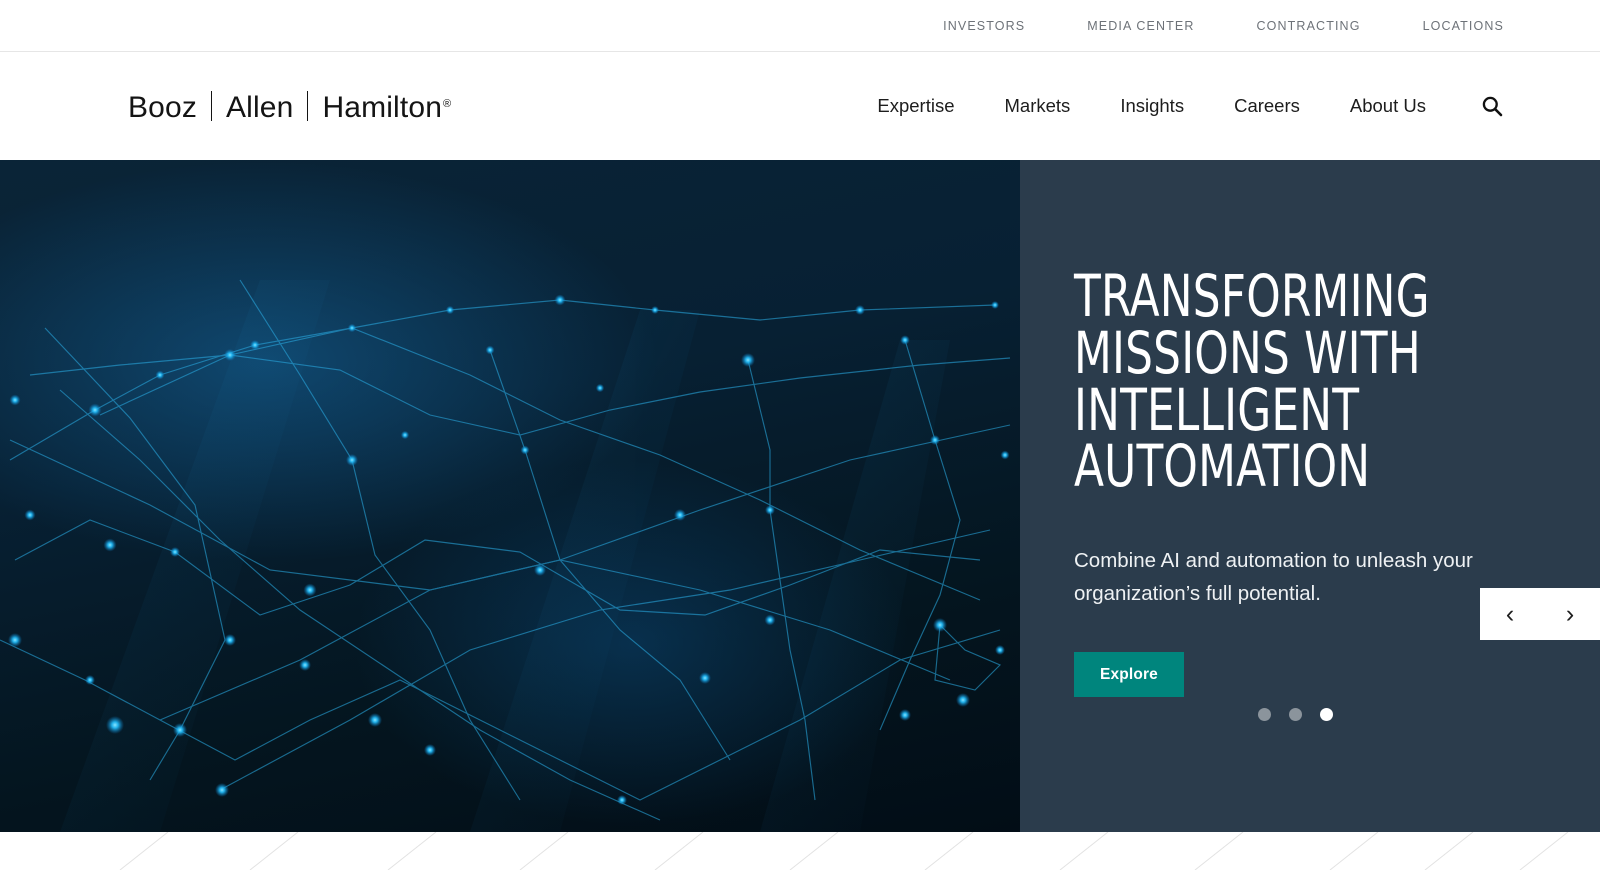 The image size is (1600, 870). I want to click on utility-link-investors: INVESTORS, so click(984, 26).